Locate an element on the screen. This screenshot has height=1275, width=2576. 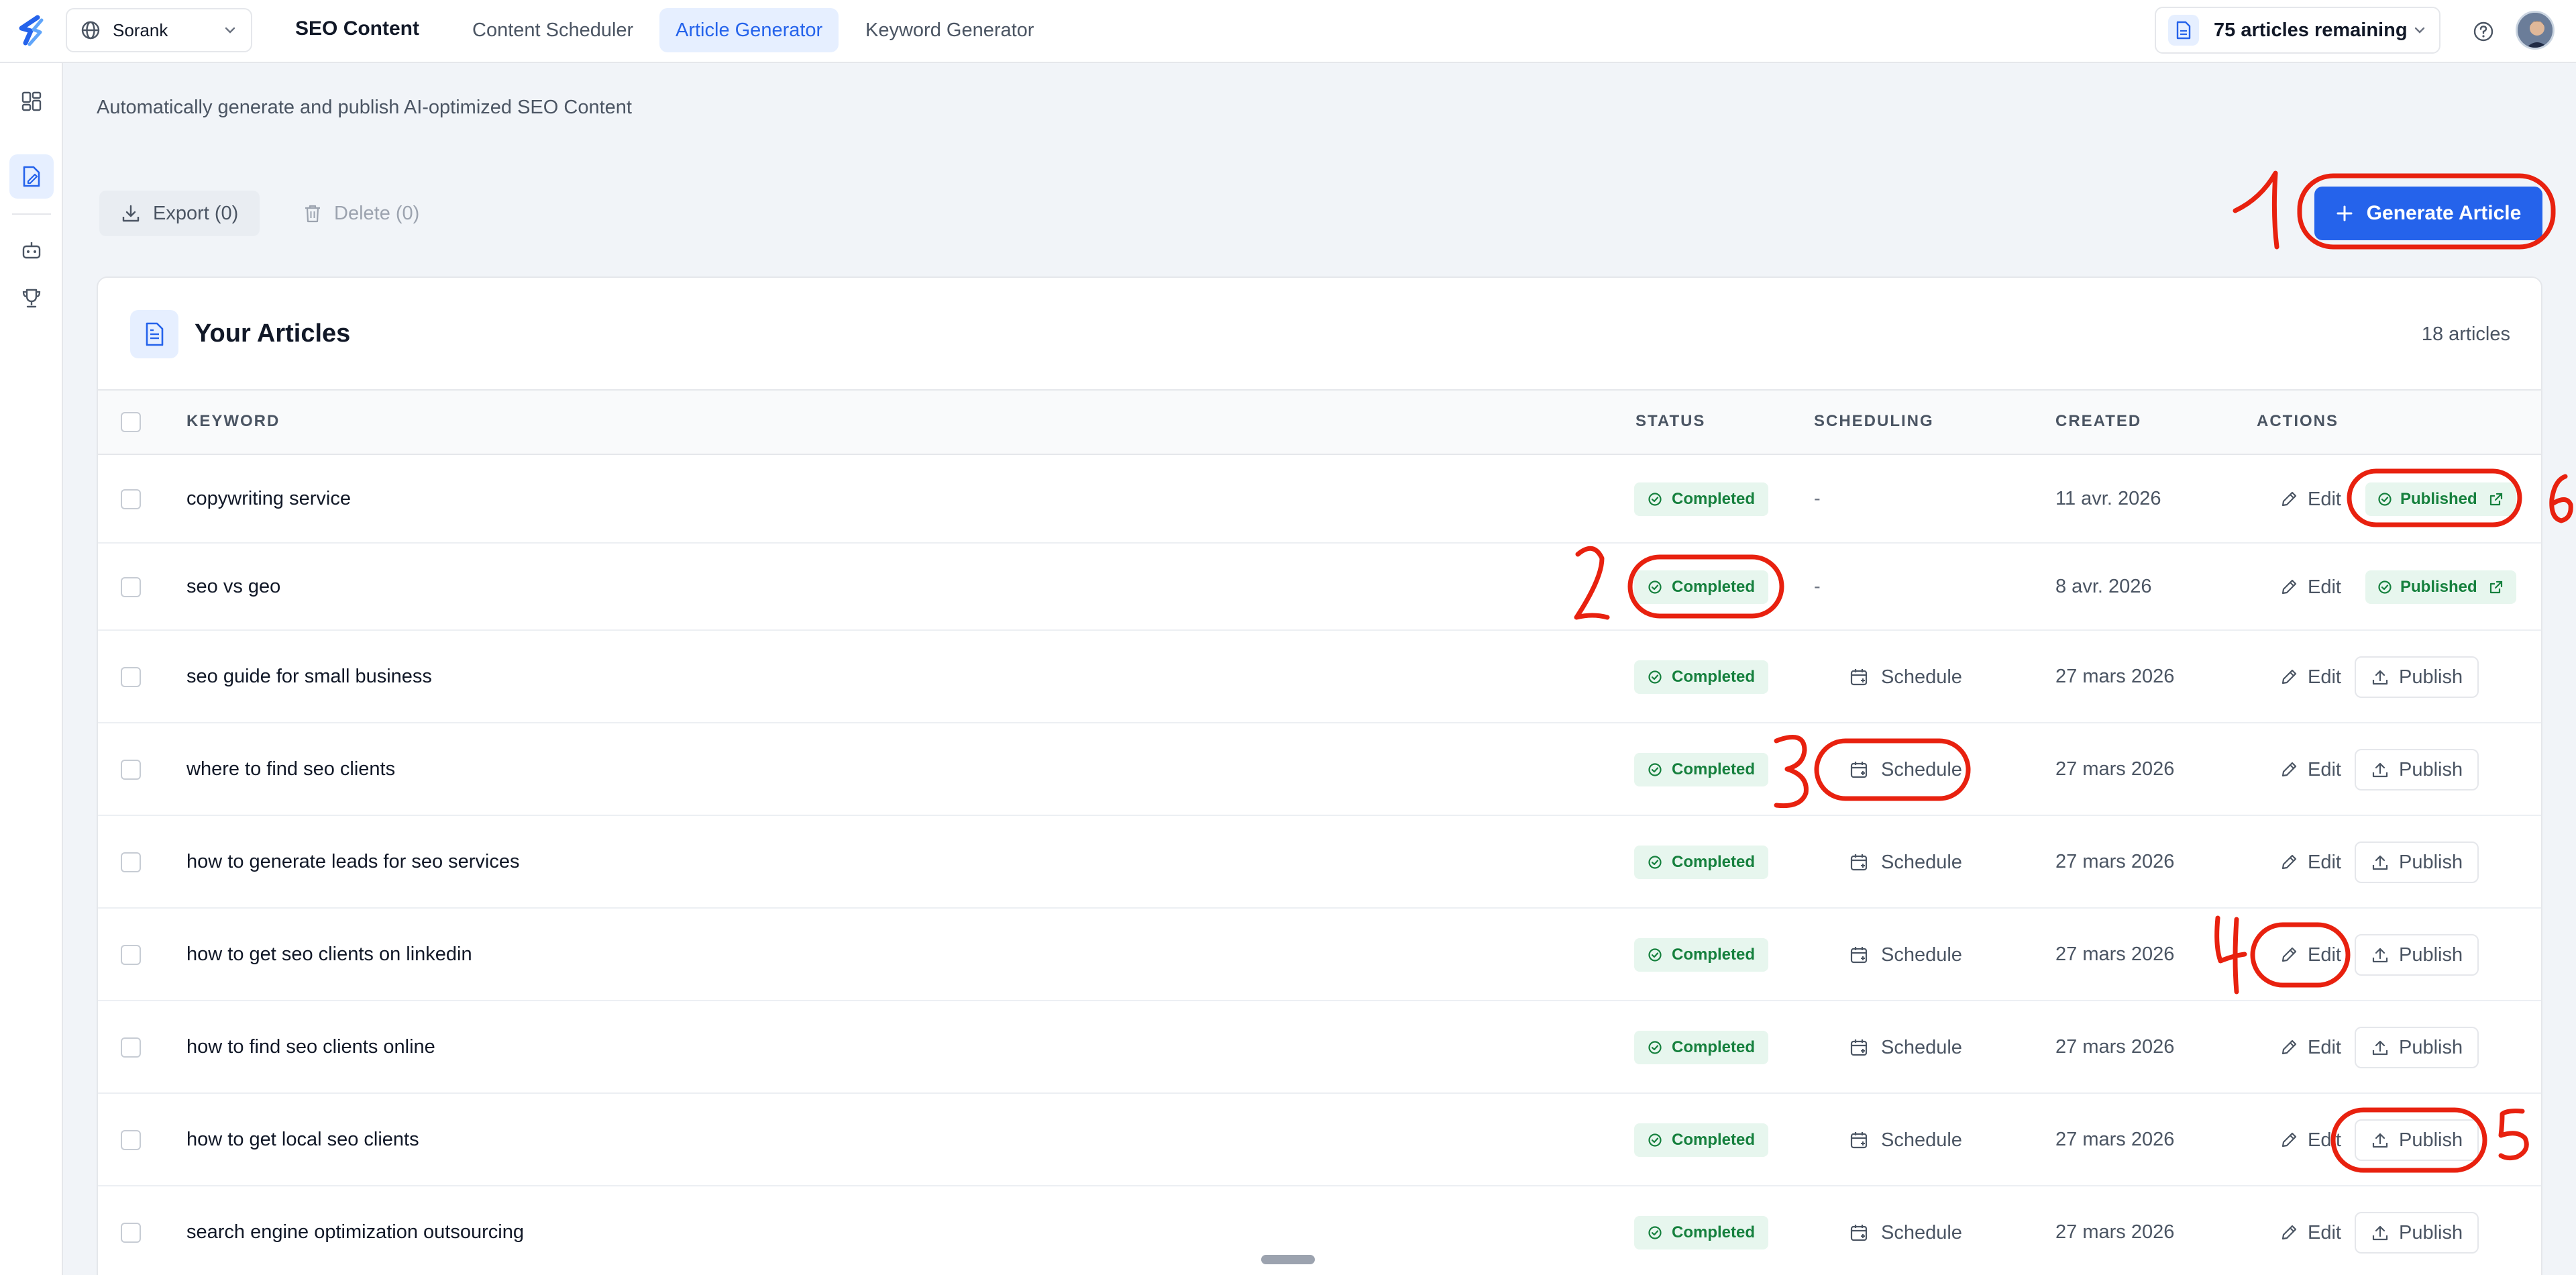
avatar is located at coordinates (2535, 30).